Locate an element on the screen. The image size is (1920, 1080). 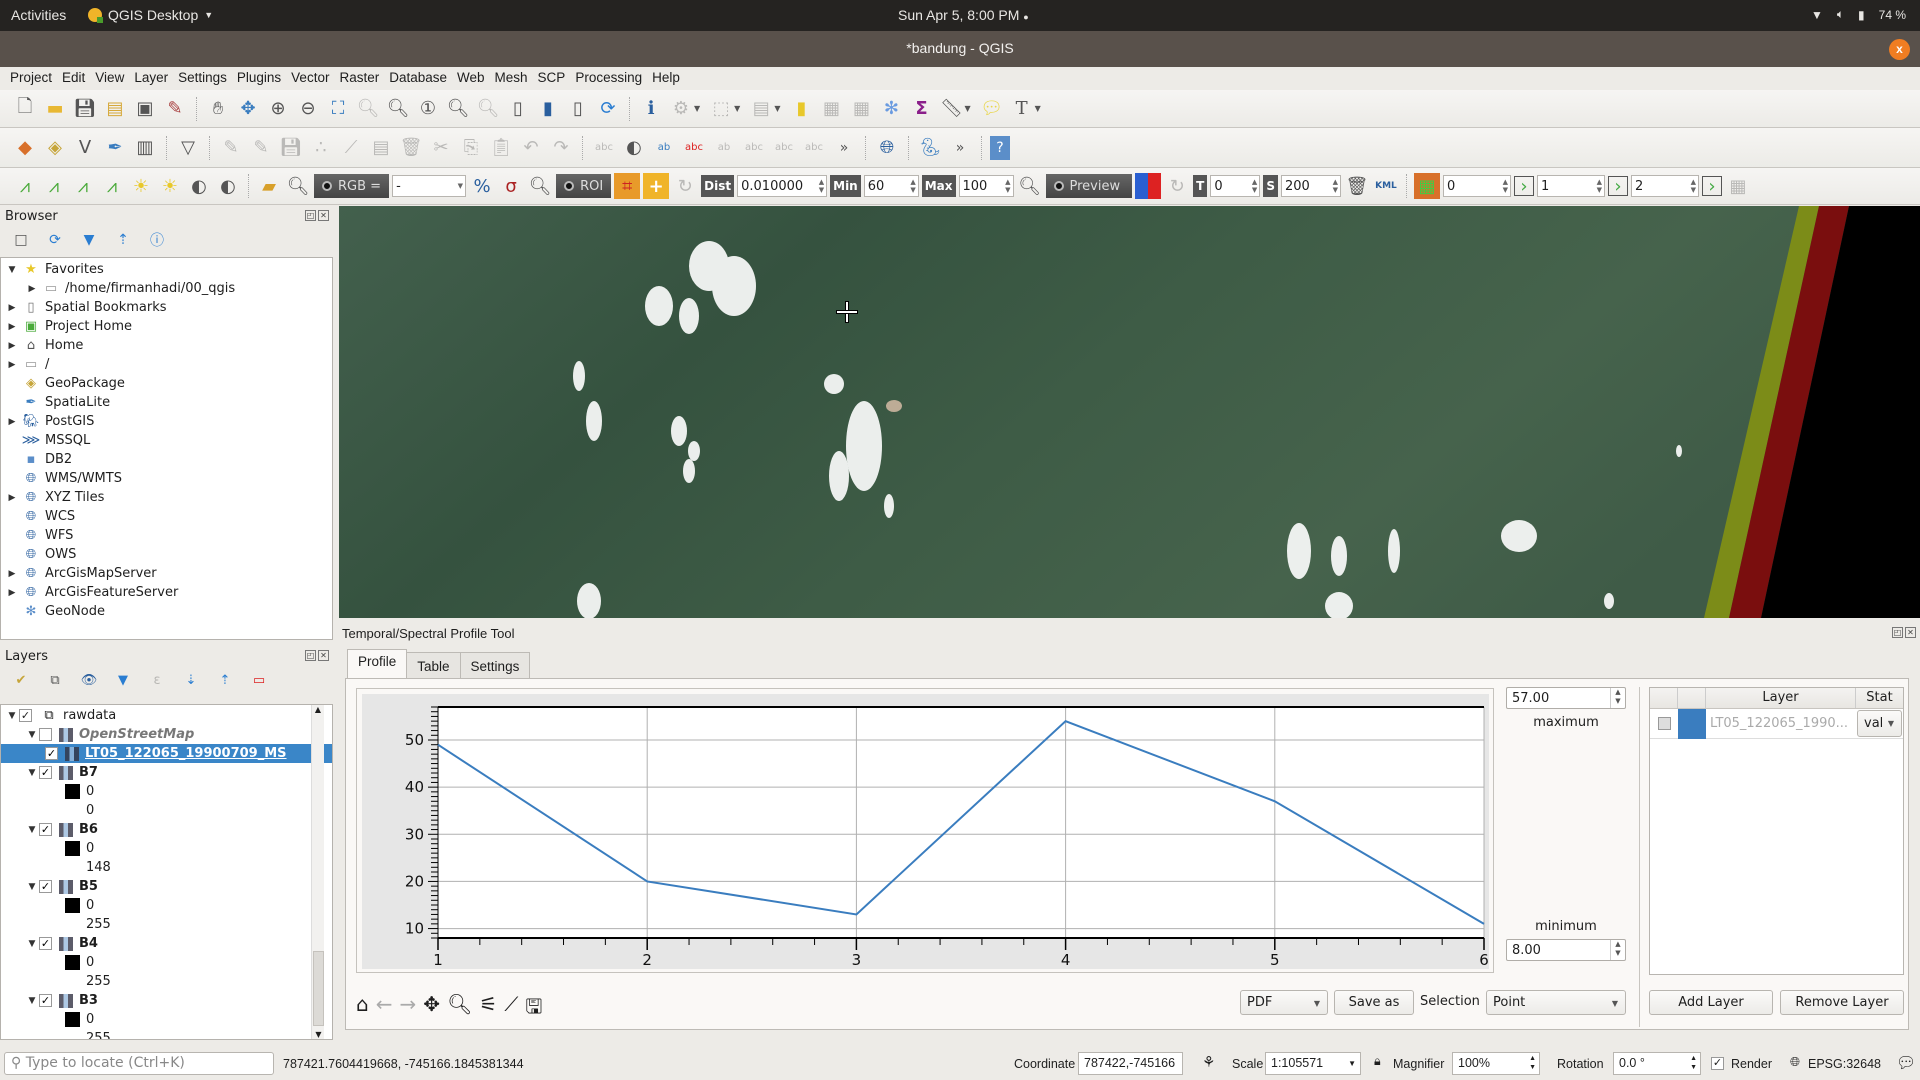
manage-themes-eye-icon: 👁︎ is located at coordinates (89, 680).